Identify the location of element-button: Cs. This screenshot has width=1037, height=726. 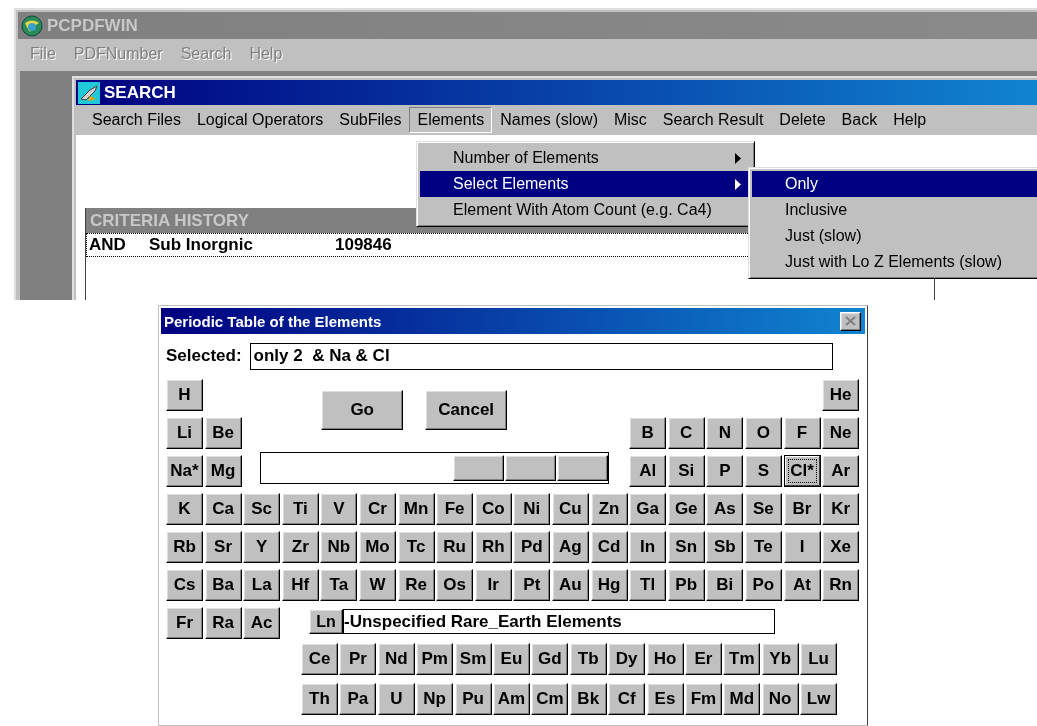
(184, 585).